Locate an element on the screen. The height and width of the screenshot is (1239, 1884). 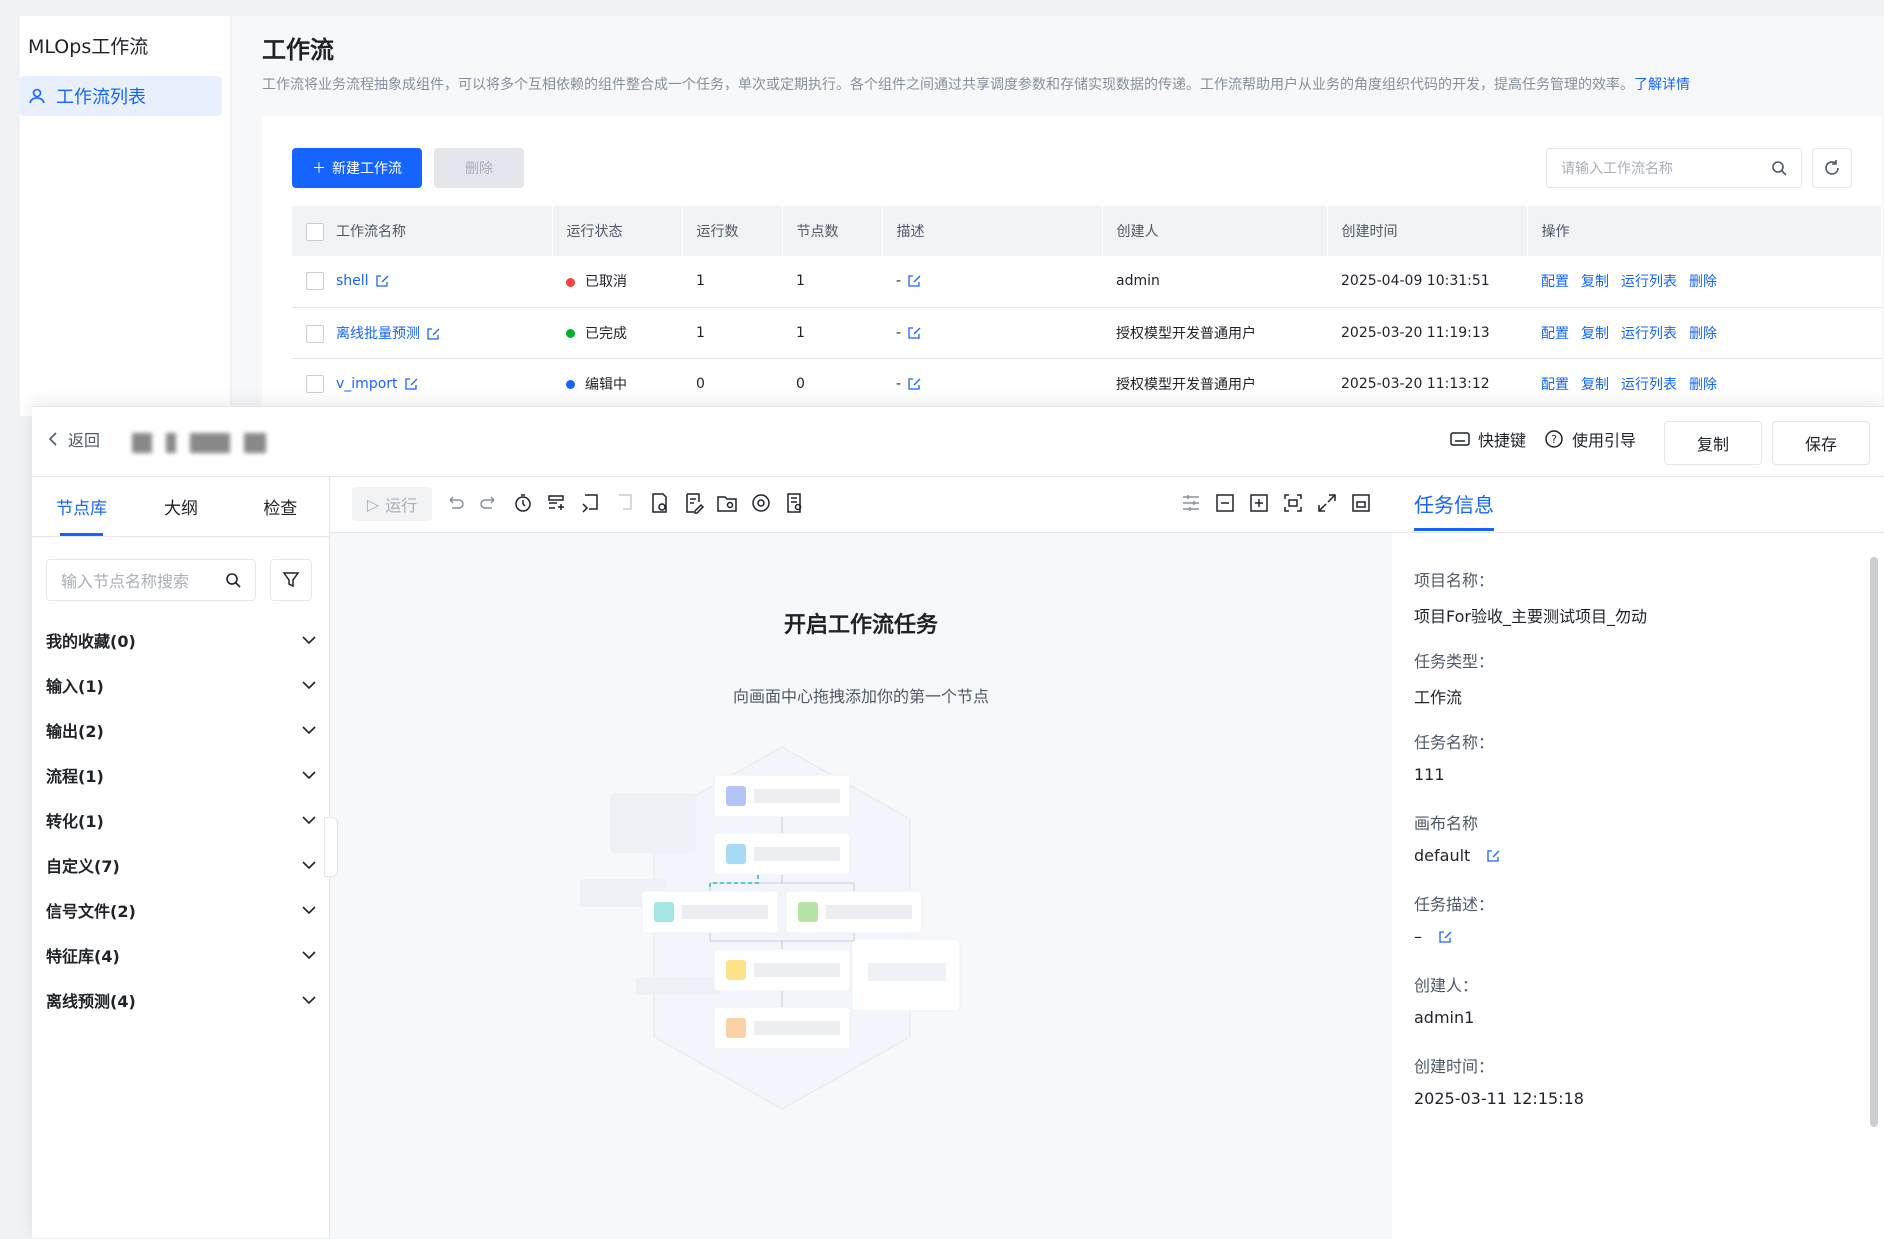
node-category: 自定义(7) is located at coordinates (181, 865).